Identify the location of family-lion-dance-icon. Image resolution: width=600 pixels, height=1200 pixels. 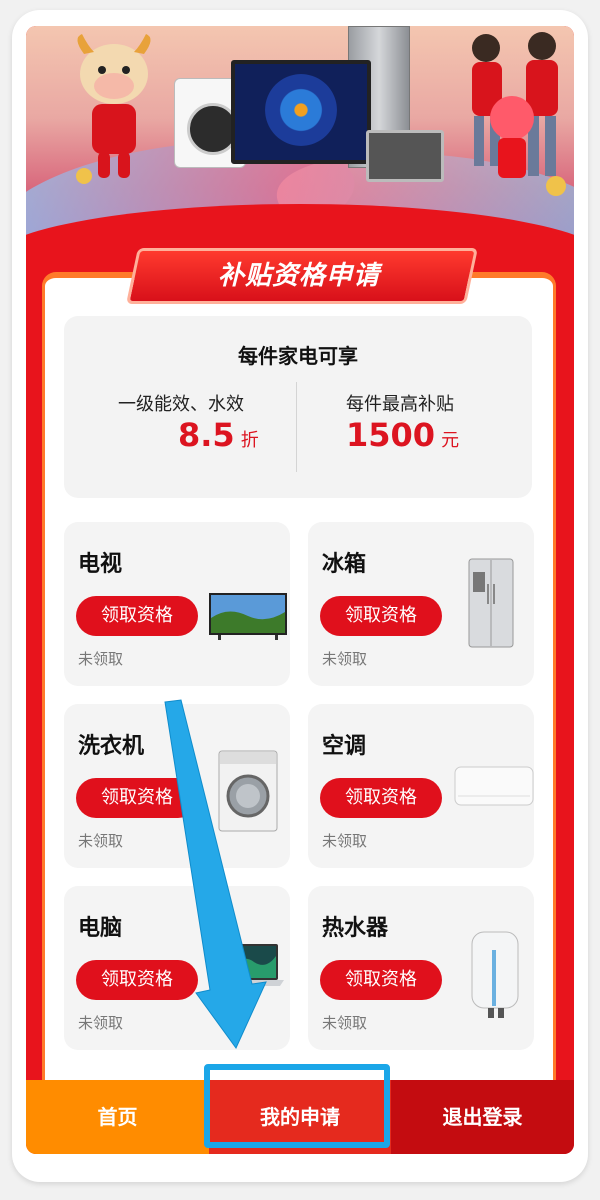
(519, 114).